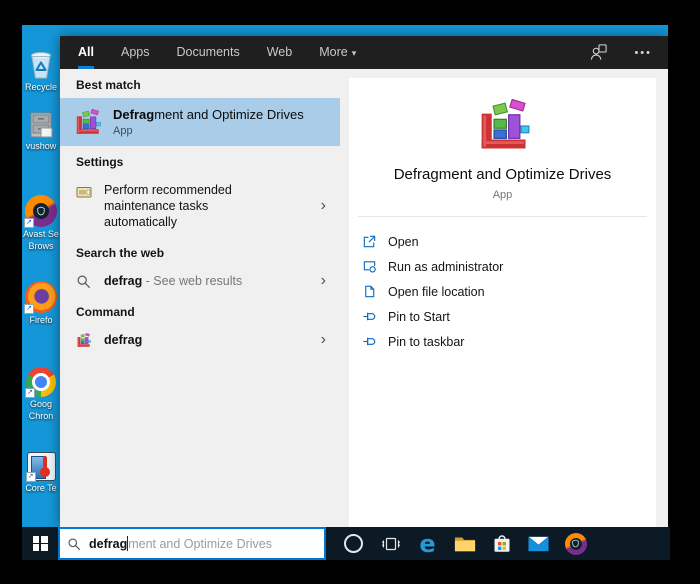 The image size is (700, 584). What do you see at coordinates (279, 52) in the screenshot?
I see `tab-web: Web` at bounding box center [279, 52].